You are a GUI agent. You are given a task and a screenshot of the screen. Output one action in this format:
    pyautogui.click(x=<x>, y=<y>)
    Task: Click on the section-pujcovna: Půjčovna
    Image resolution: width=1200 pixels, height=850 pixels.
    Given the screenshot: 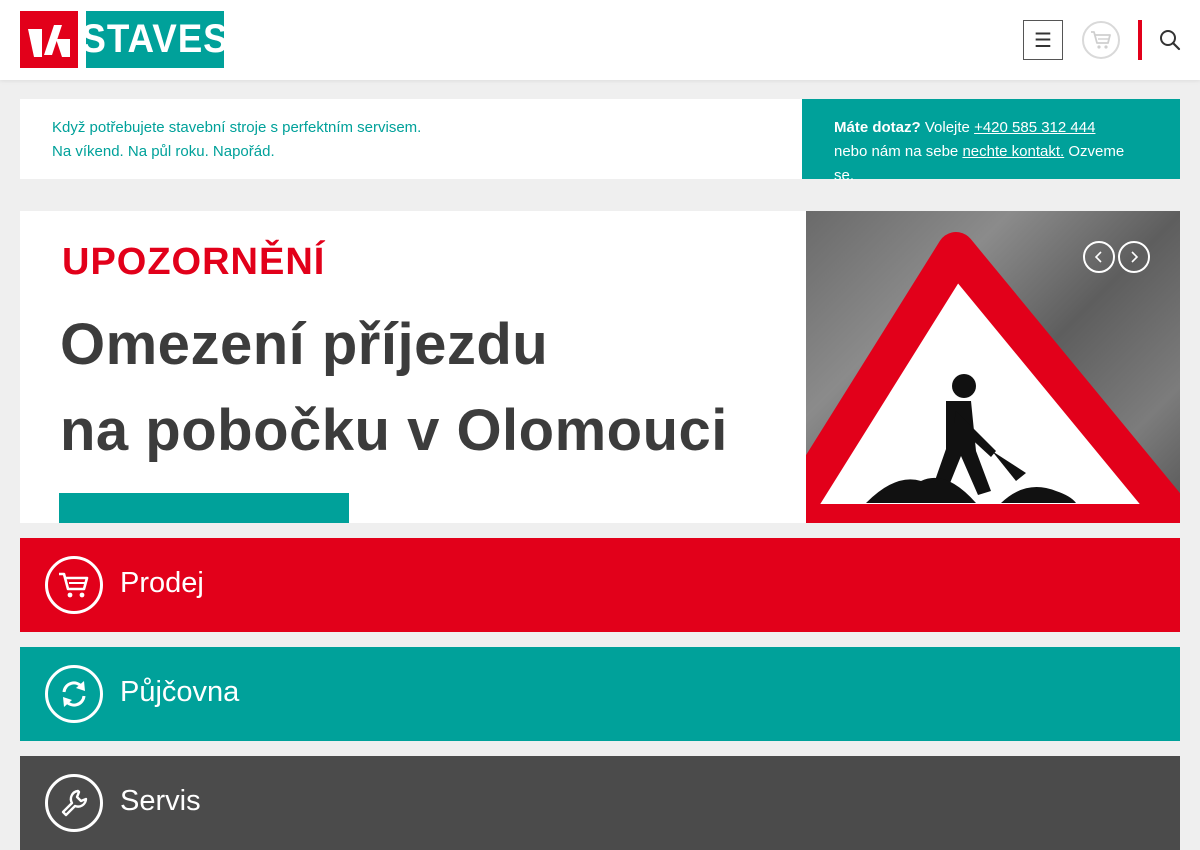 What is the action you would take?
    pyautogui.click(x=600, y=694)
    